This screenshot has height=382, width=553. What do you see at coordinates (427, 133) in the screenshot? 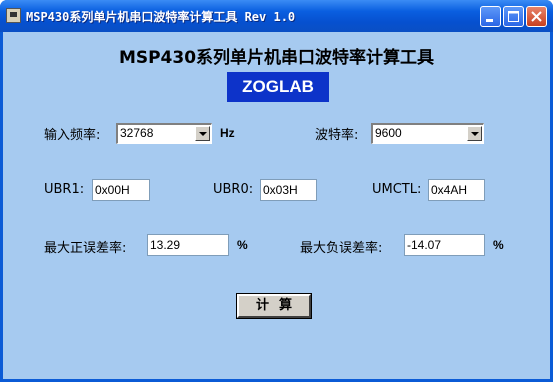
I see `baud-select: 9600` at bounding box center [427, 133].